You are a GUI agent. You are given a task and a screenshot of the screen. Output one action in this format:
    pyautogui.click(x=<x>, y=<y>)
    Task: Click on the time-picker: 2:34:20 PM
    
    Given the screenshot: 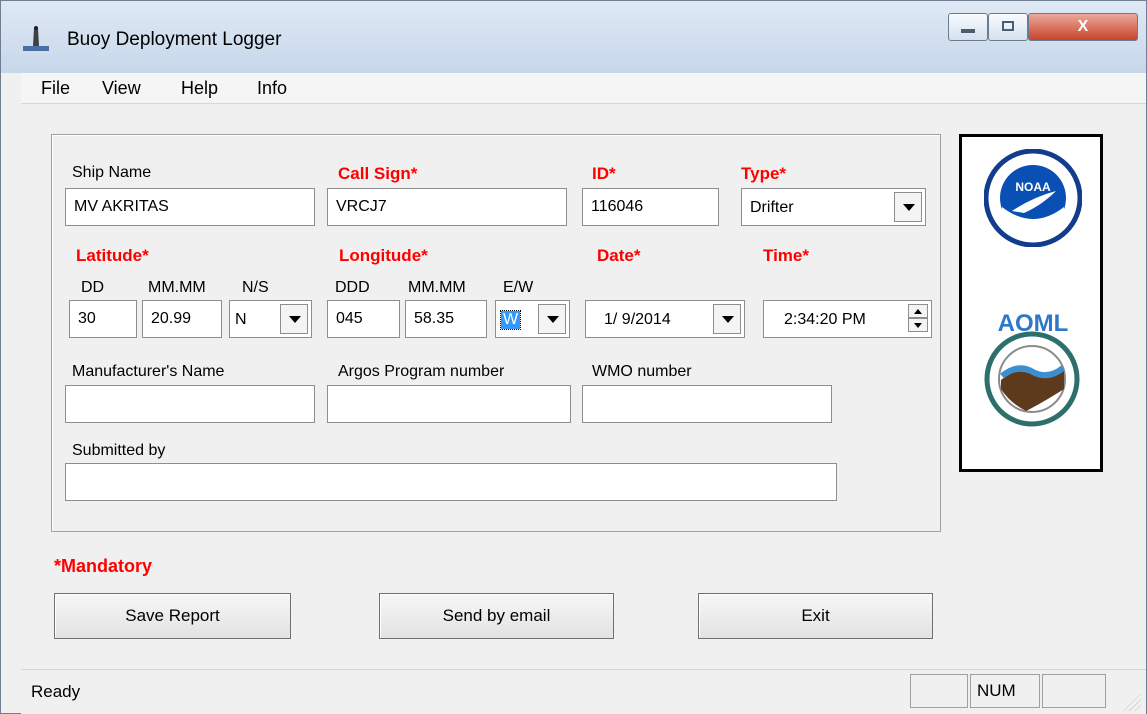 What is the action you would take?
    pyautogui.click(x=847, y=319)
    